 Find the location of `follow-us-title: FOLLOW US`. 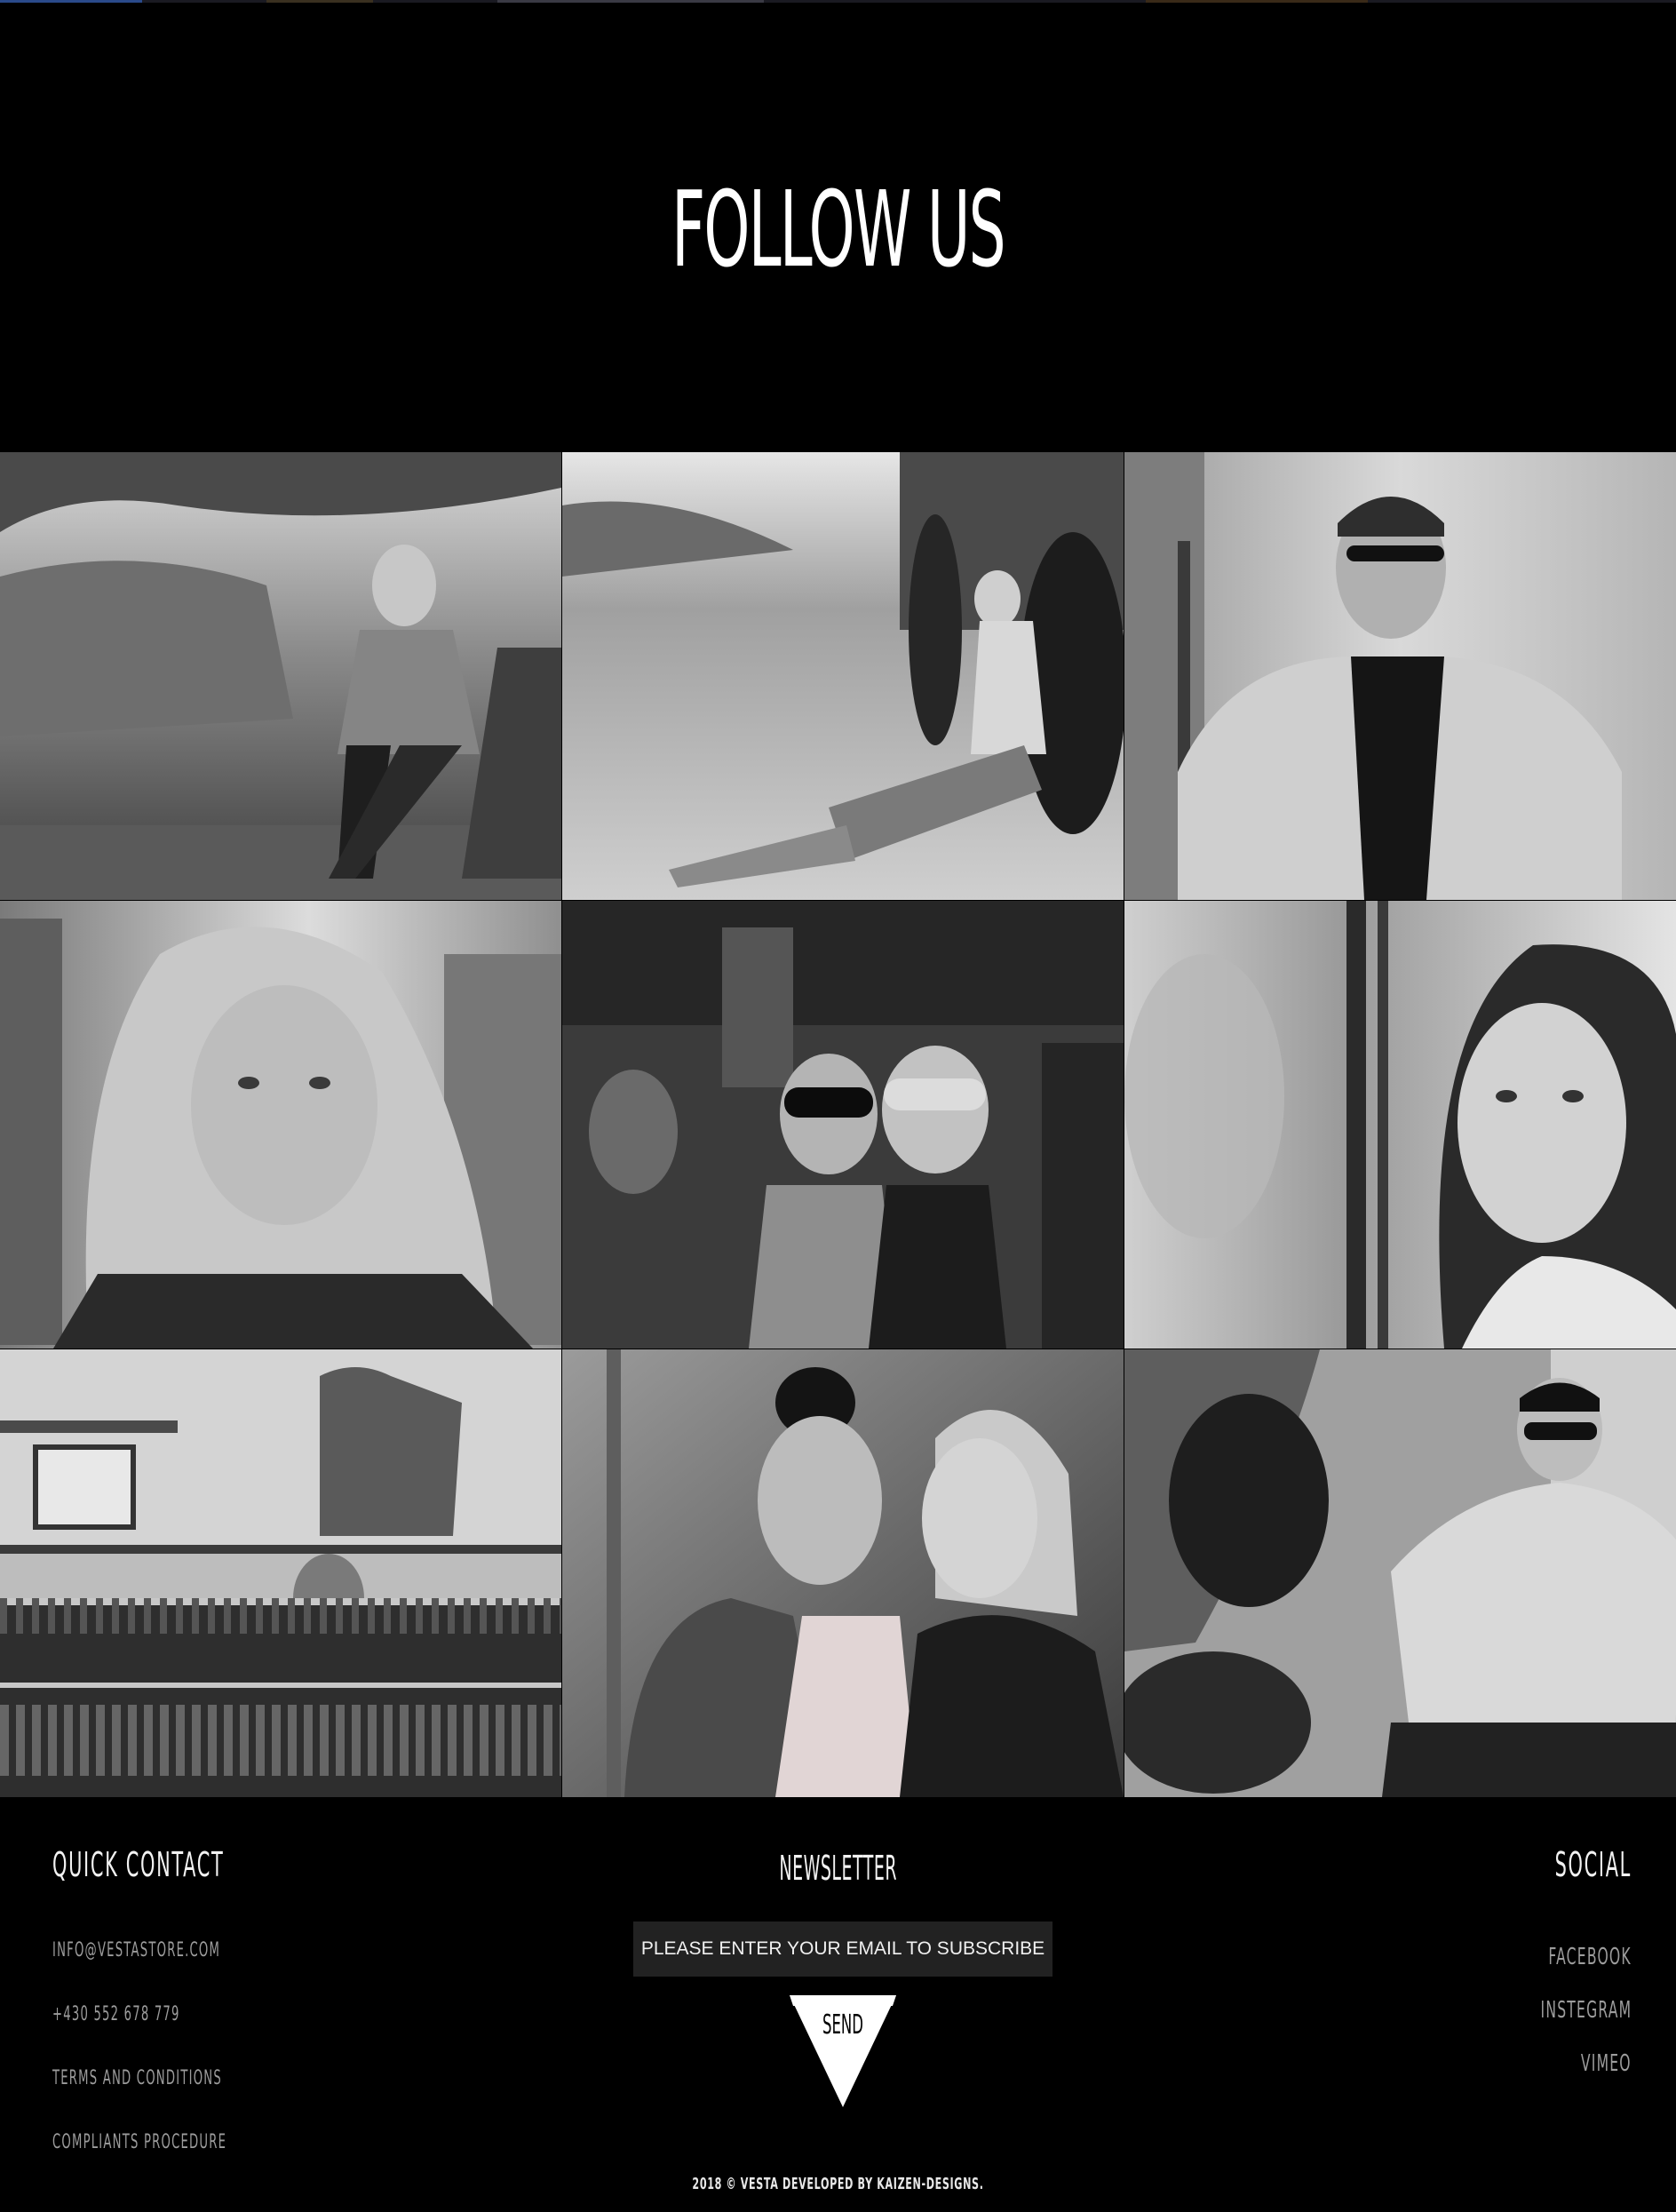

follow-us-title: FOLLOW US is located at coordinates (838, 229).